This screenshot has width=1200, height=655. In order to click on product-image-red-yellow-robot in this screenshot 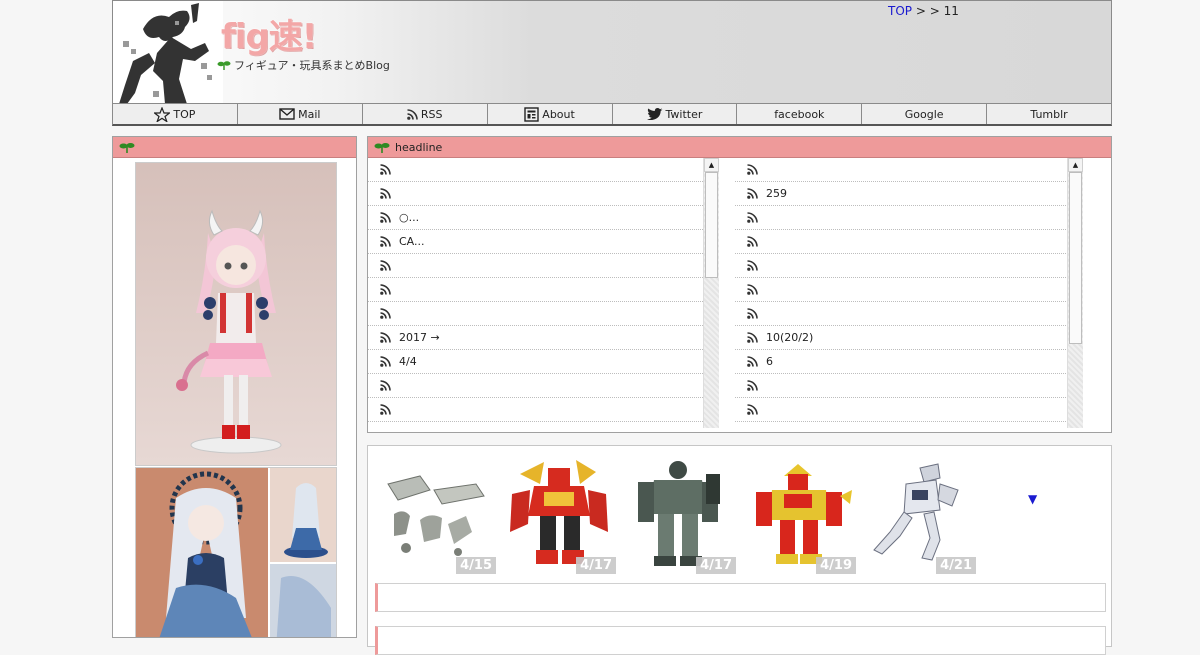, I will do `click(799, 514)`.